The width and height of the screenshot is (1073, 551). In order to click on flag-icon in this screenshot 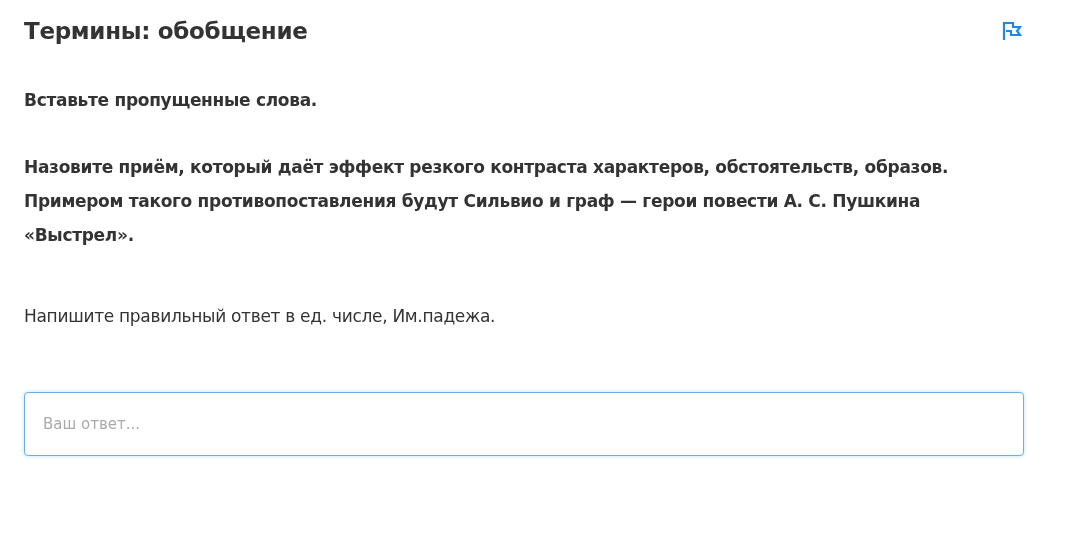, I will do `click(1012, 31)`.